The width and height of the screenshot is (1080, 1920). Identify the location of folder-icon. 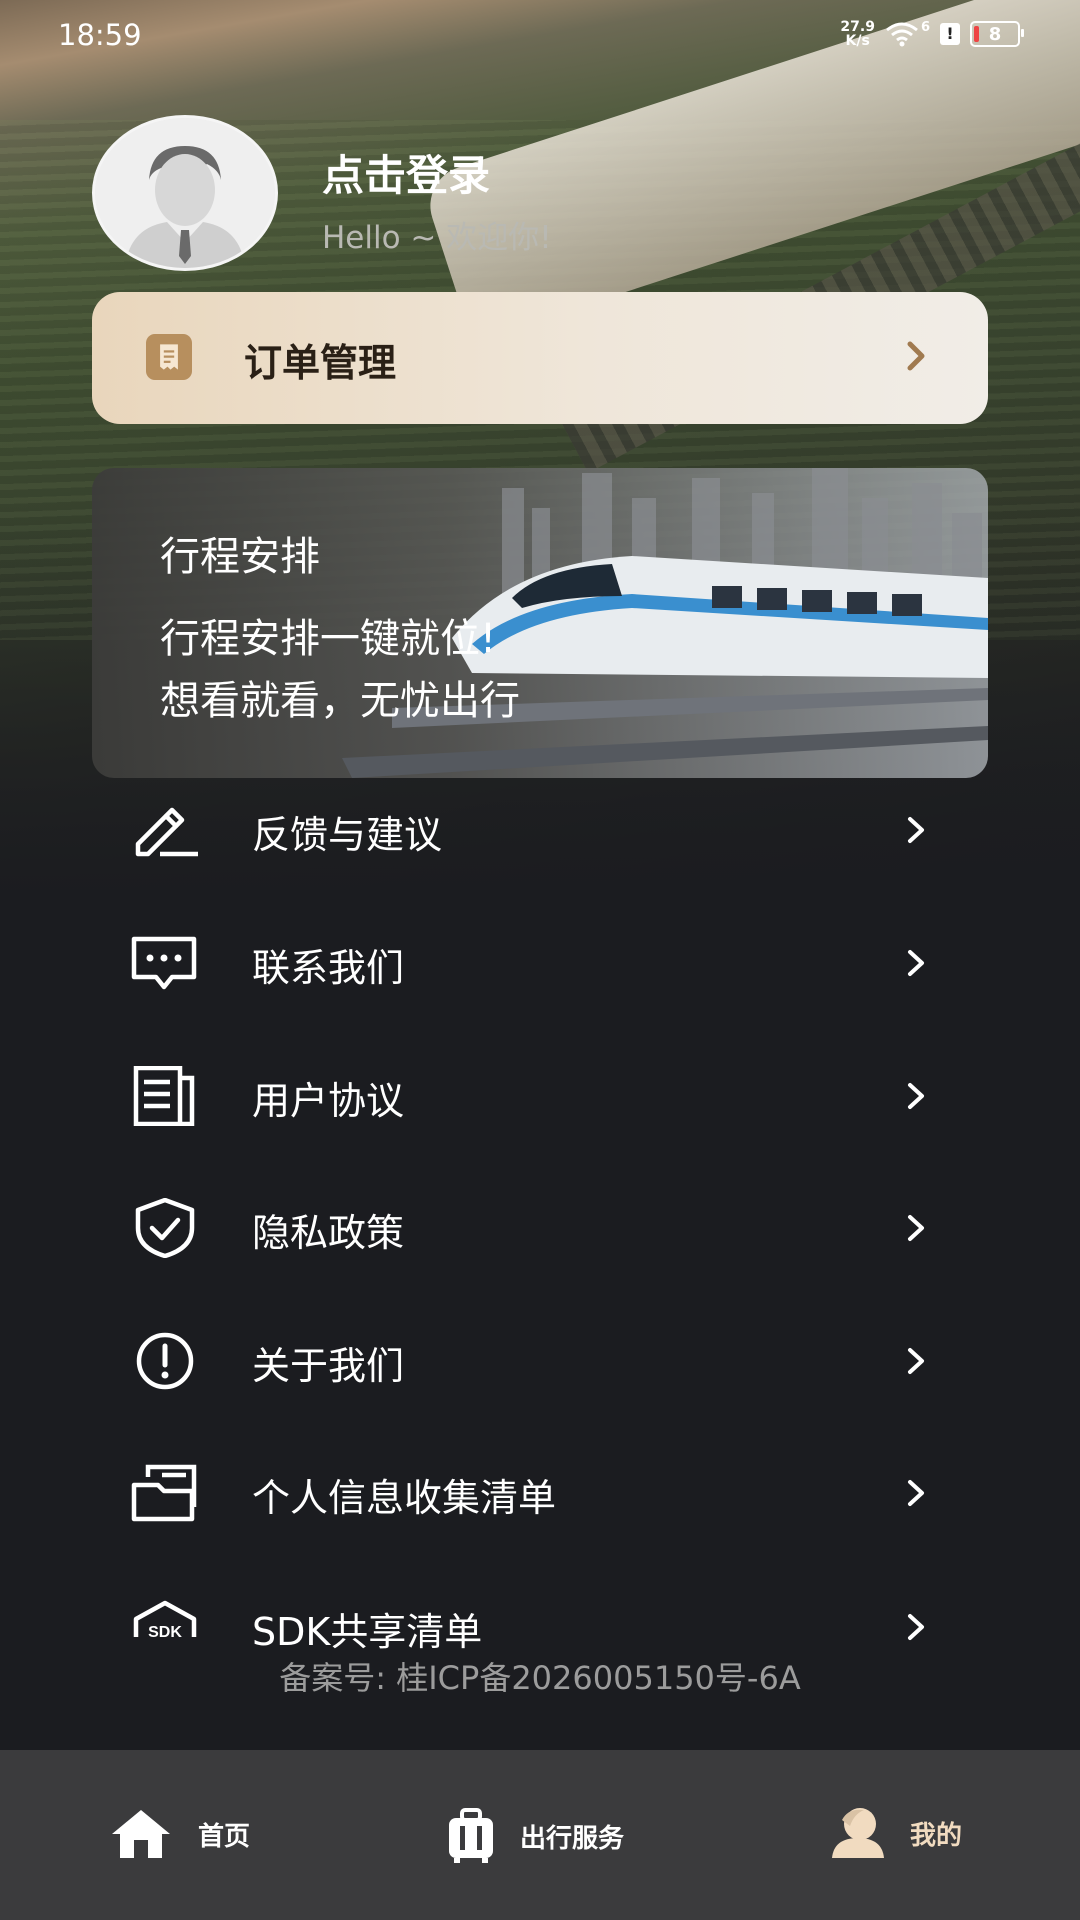
(164, 1493).